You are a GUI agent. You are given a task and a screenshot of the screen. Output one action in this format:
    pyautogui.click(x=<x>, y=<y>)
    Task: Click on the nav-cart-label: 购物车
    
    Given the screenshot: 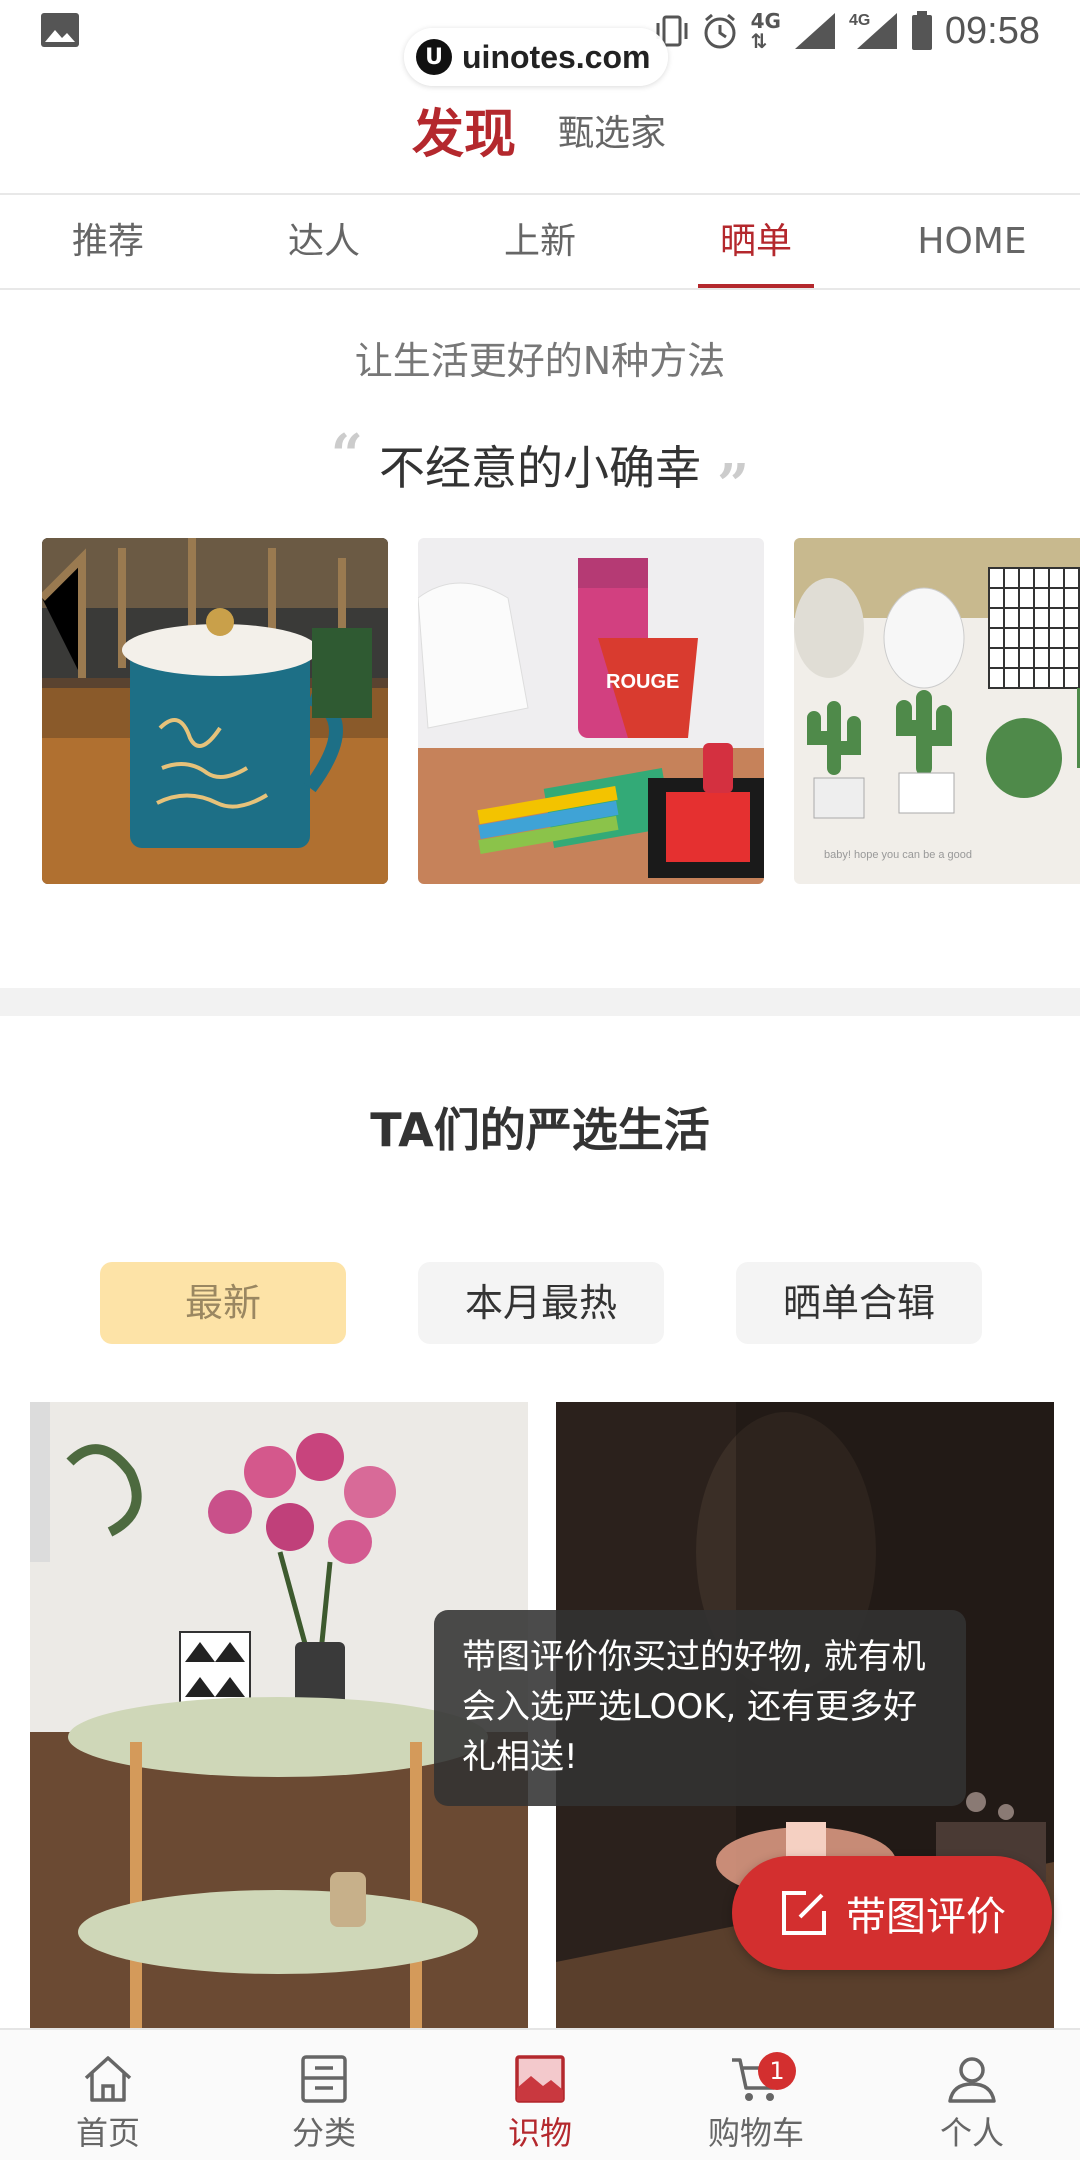 What is the action you would take?
    pyautogui.click(x=755, y=2133)
    